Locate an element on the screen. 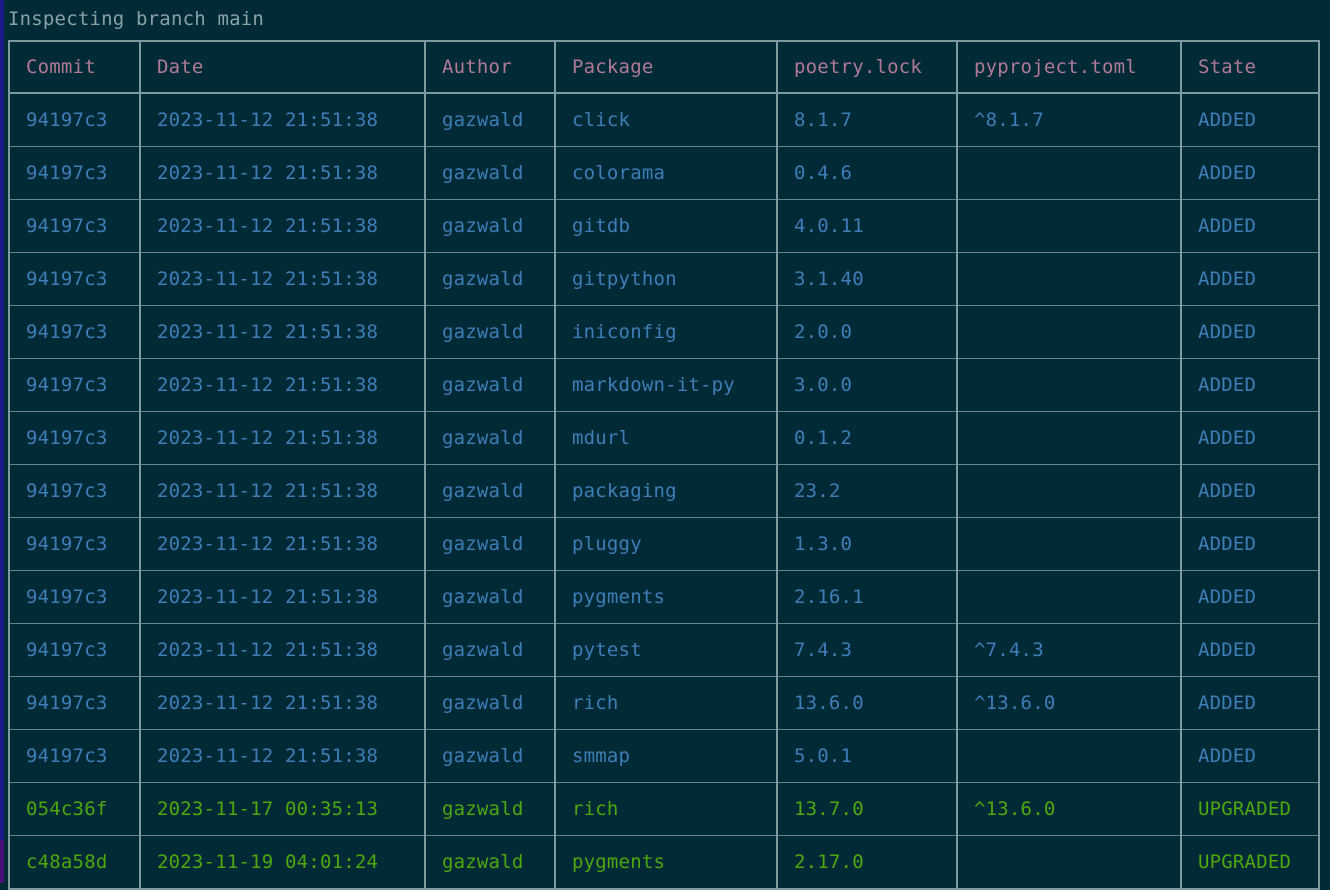 Image resolution: width=1330 pixels, height=890 pixels. column-header-commit: Commit is located at coordinates (74, 67).